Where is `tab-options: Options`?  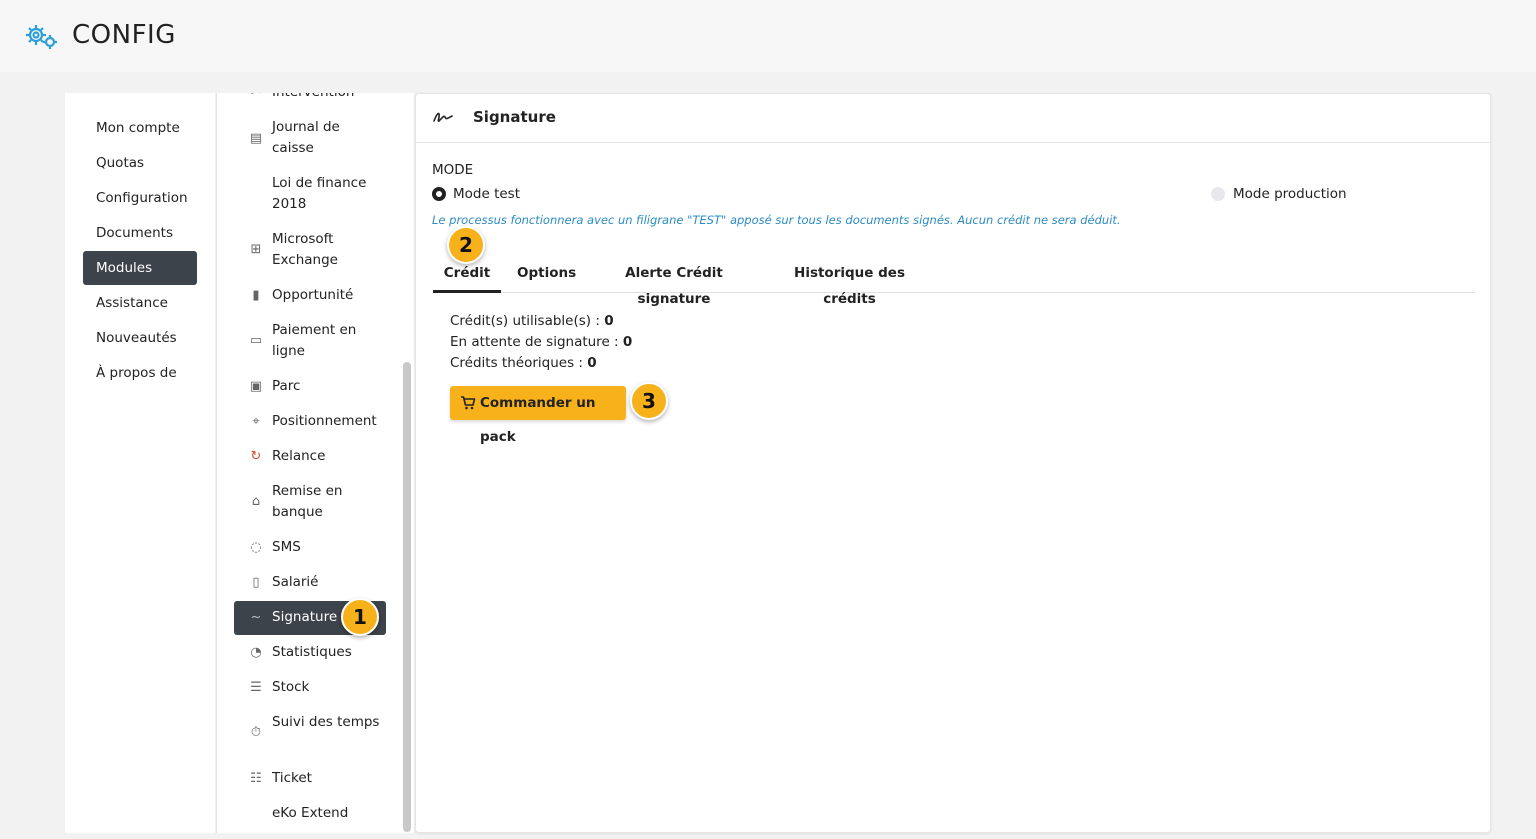 tab-options: Options is located at coordinates (546, 276).